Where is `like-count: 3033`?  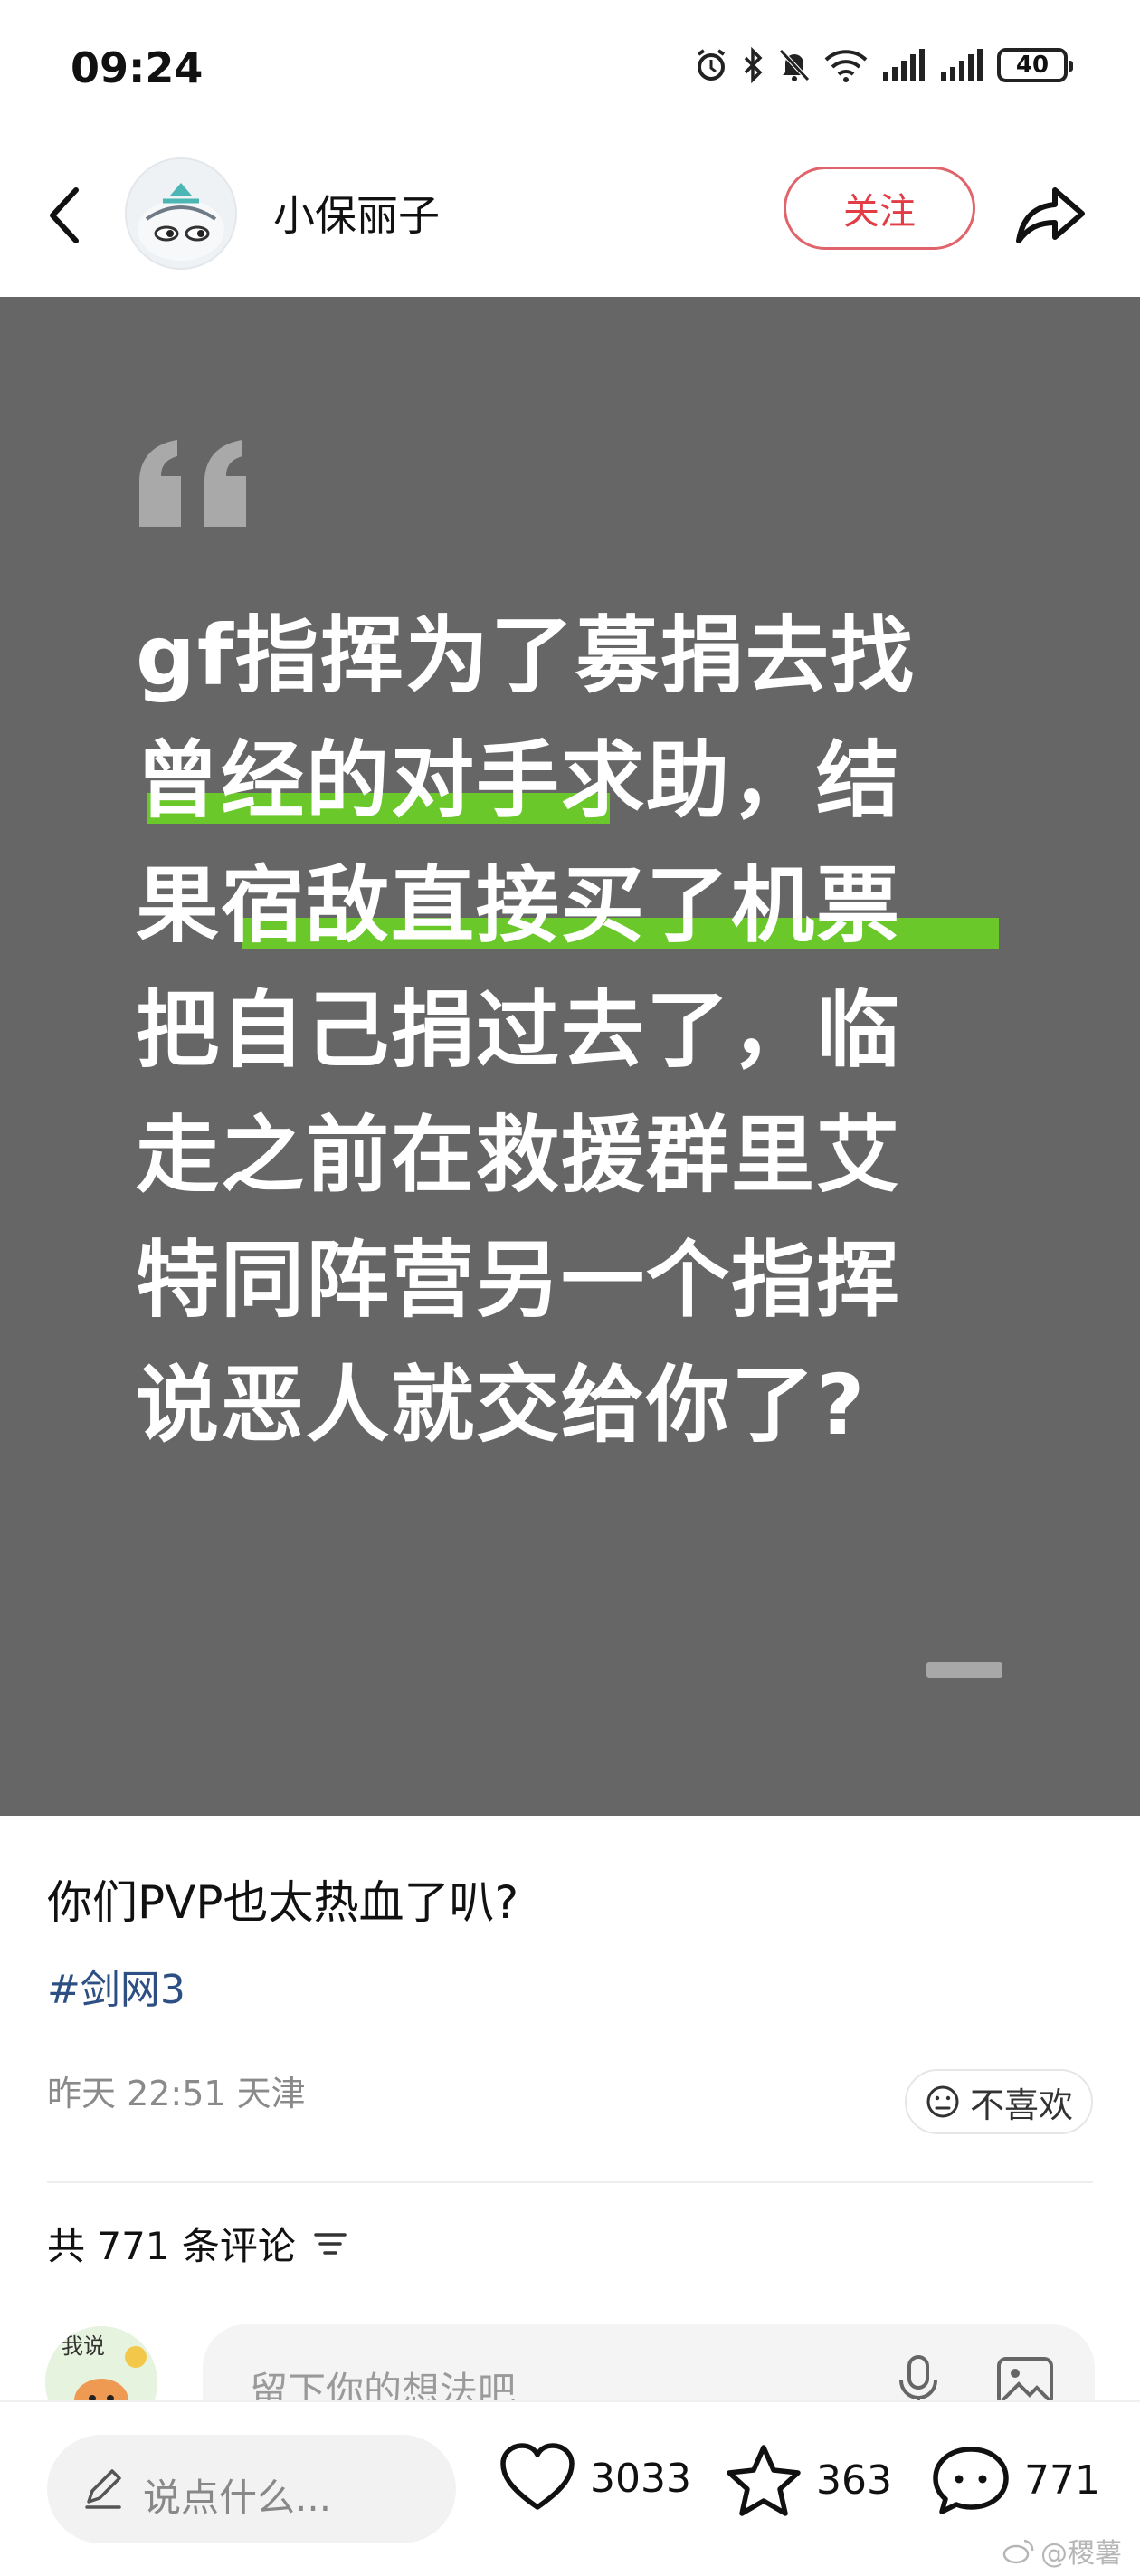 like-count: 3033 is located at coordinates (640, 2478).